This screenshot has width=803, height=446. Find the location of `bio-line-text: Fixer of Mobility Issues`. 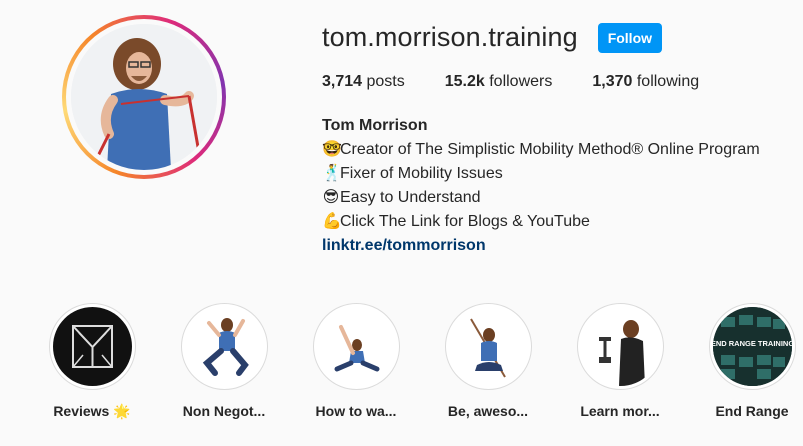

bio-line-text: Fixer of Mobility Issues is located at coordinates (421, 173).